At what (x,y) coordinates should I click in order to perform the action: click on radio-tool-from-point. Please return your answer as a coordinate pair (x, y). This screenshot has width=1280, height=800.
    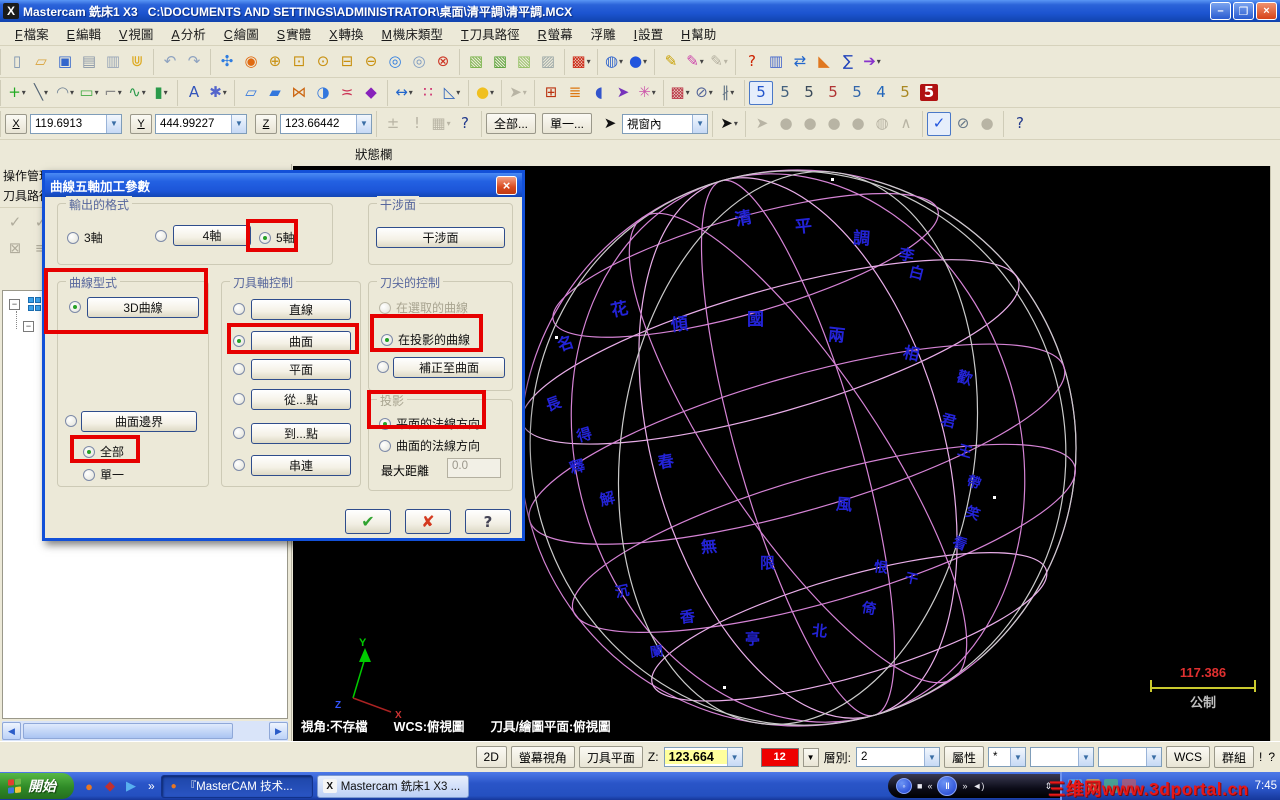
    Looking at the image, I should click on (239, 399).